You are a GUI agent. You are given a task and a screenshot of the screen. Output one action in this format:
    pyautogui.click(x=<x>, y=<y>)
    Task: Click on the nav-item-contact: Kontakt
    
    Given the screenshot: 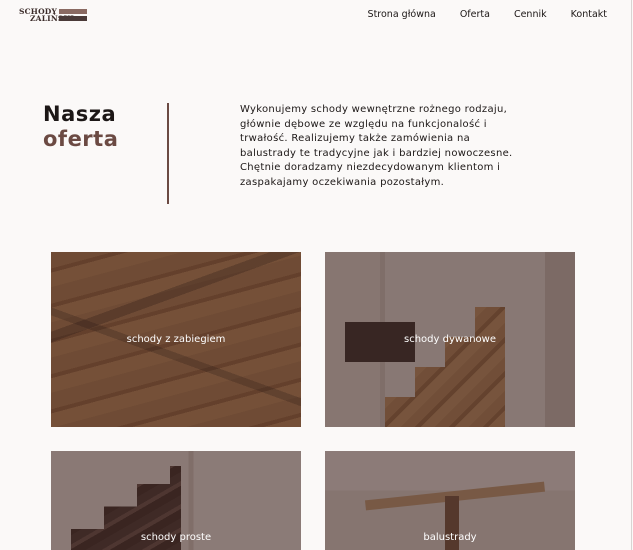 What is the action you would take?
    pyautogui.click(x=589, y=14)
    